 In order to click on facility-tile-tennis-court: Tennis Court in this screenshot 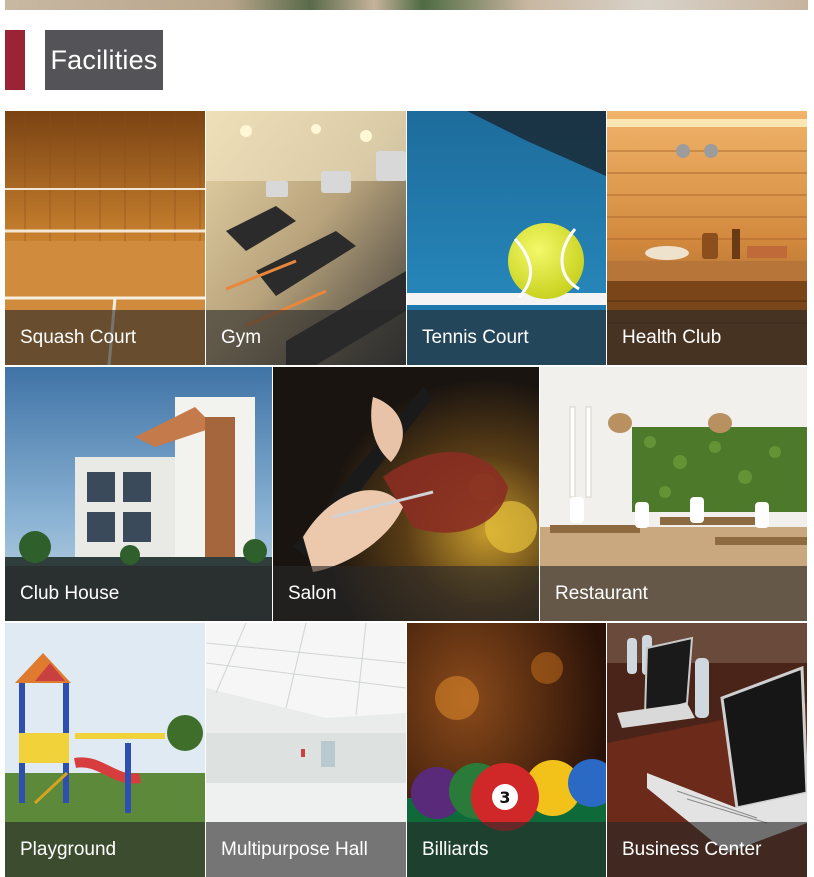, I will do `click(506, 238)`.